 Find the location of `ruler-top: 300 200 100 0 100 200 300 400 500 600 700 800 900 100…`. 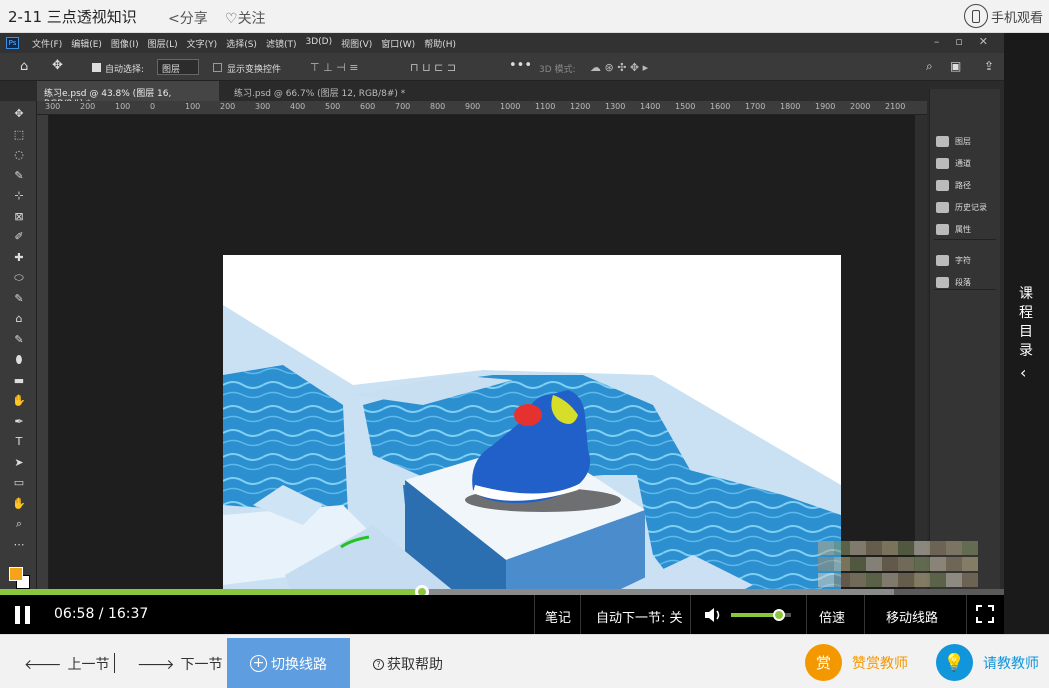

ruler-top: 300 200 100 0 100 200 300 400 500 600 700 800 900 100… is located at coordinates (482, 108).